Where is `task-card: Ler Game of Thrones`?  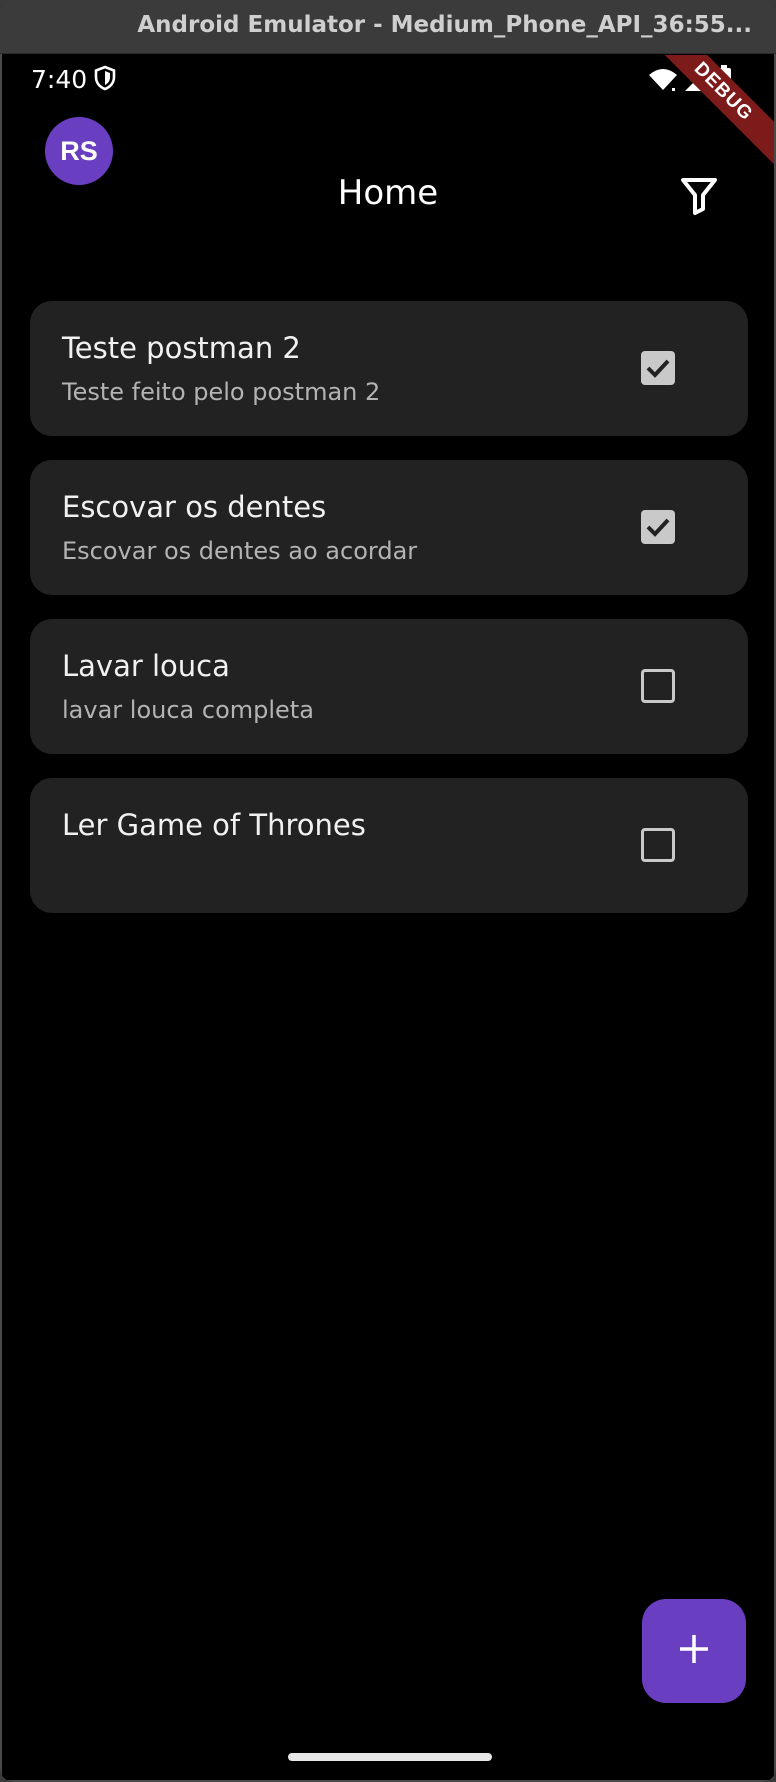
task-card: Ler Game of Thrones is located at coordinates (389, 845).